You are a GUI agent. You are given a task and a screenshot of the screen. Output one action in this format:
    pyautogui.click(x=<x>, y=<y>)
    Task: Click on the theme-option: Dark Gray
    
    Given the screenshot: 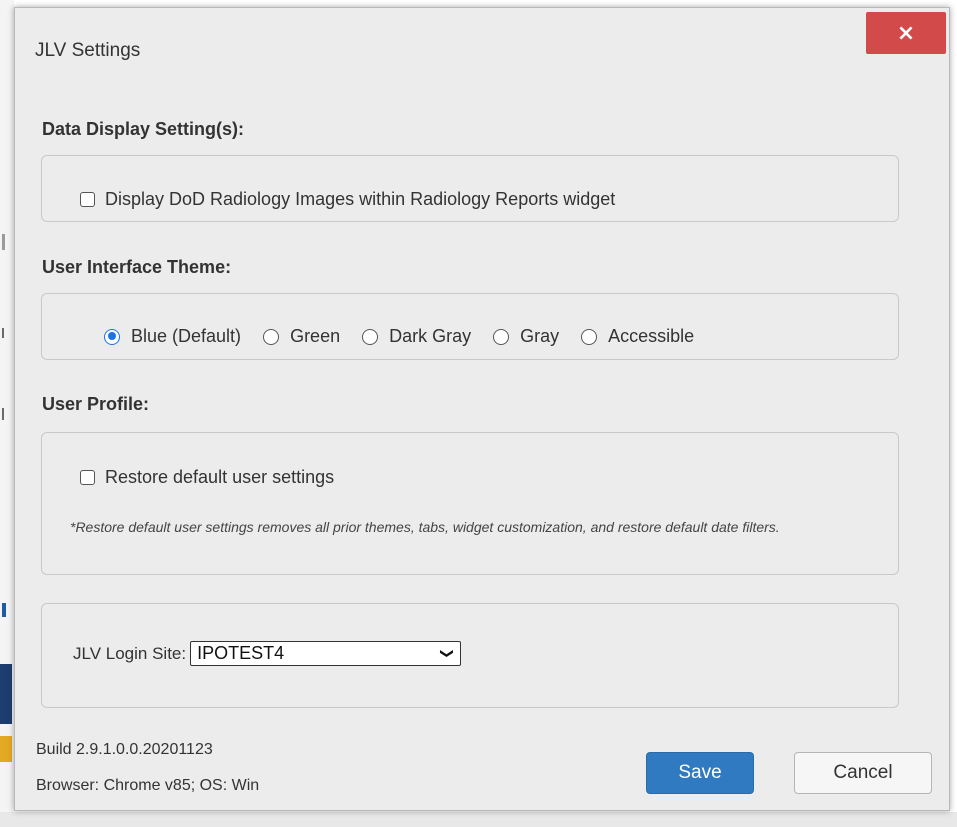 What is the action you would take?
    pyautogui.click(x=416, y=336)
    